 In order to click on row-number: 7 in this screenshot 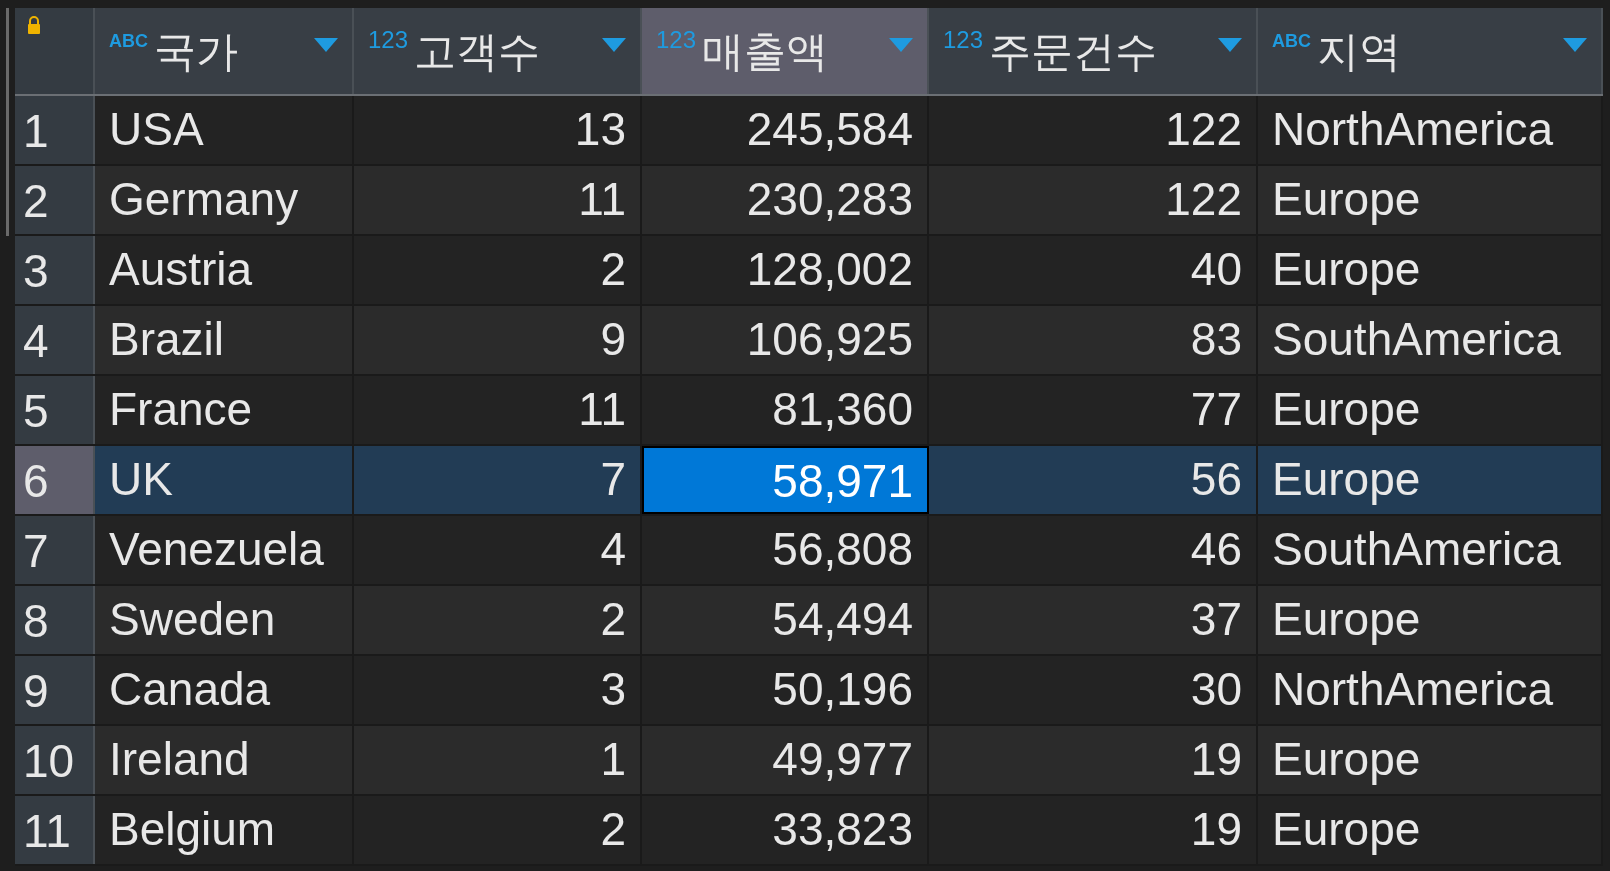, I will do `click(55, 550)`.